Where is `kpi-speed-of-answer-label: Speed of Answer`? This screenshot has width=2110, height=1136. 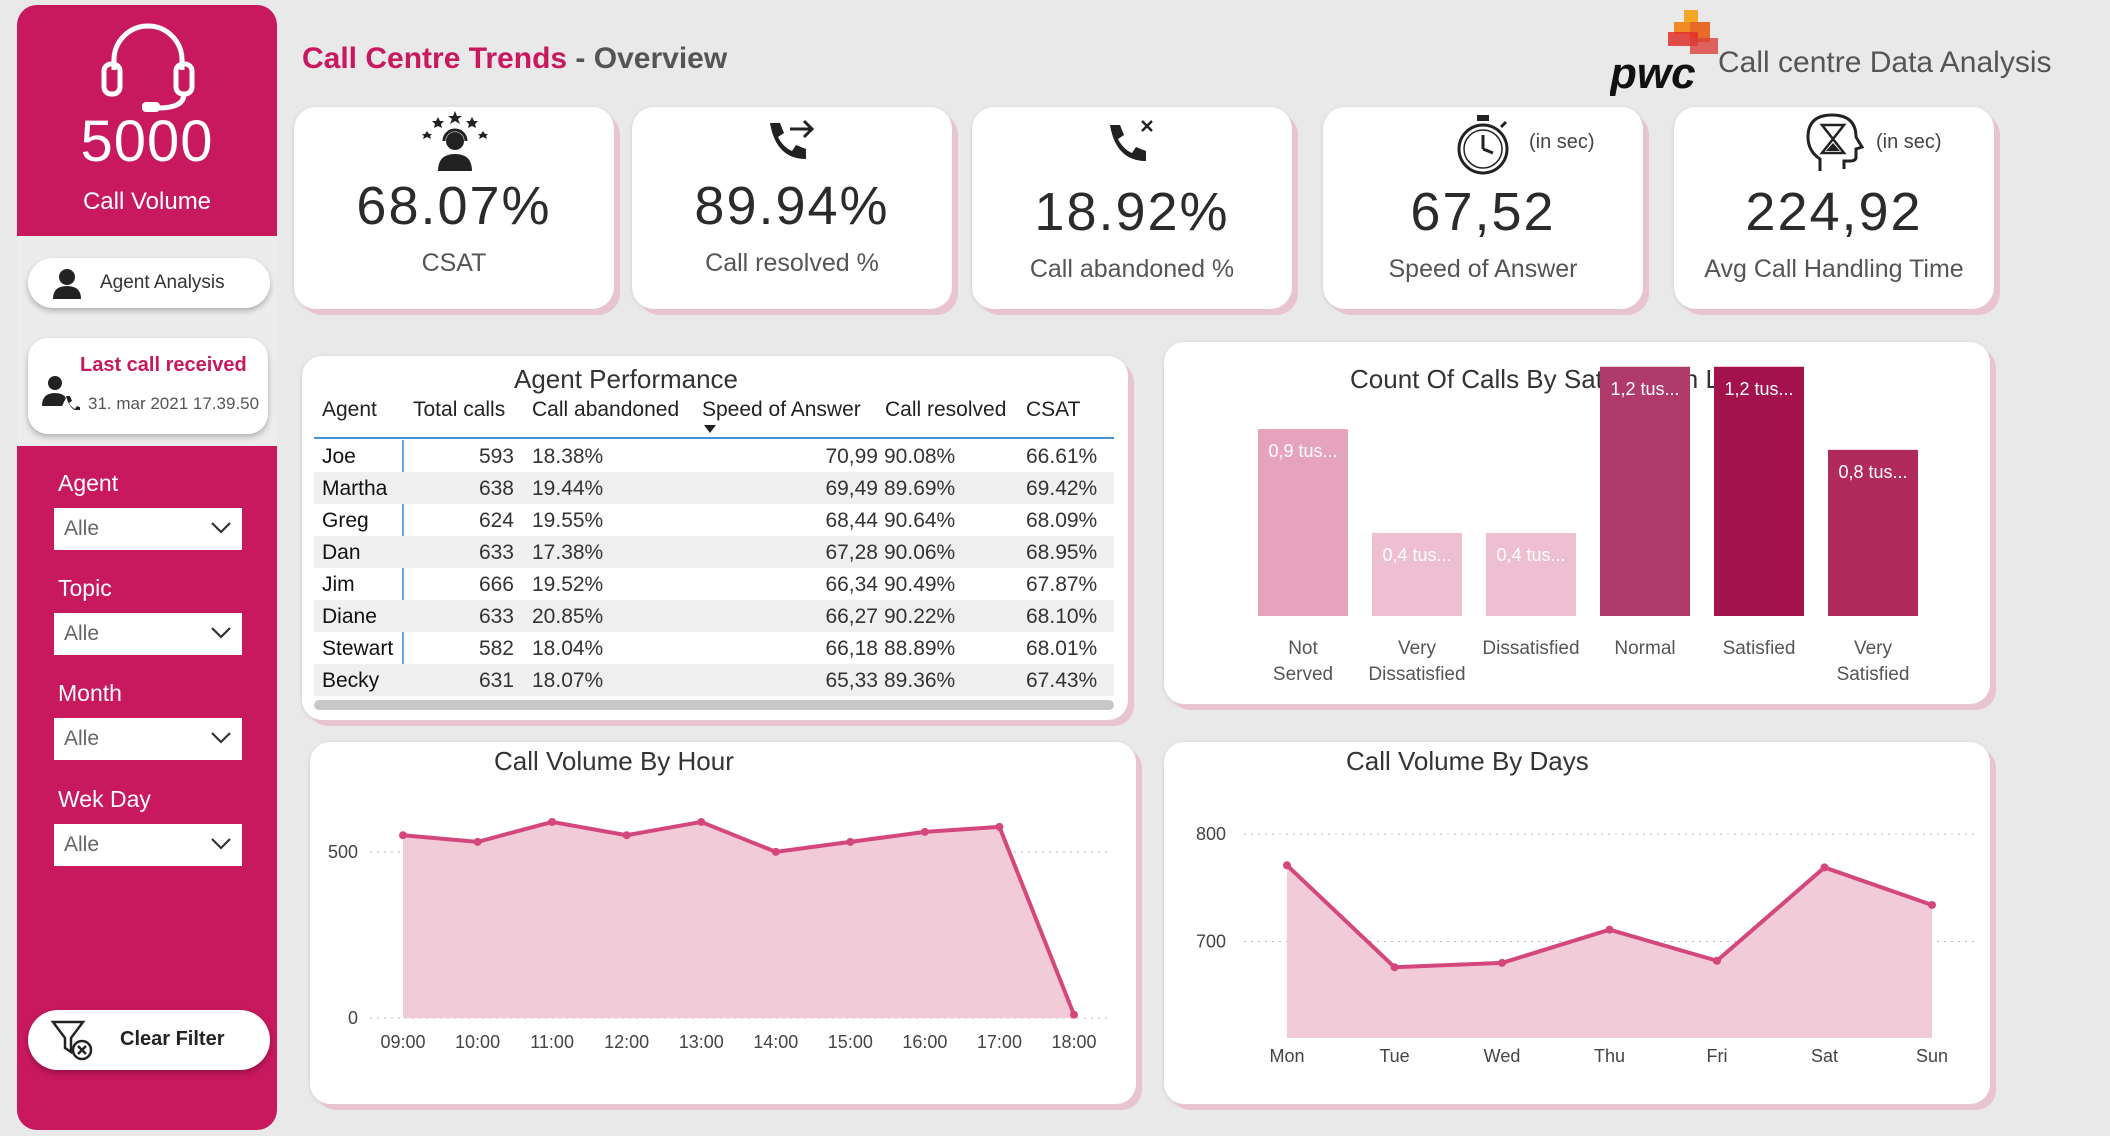 kpi-speed-of-answer-label: Speed of Answer is located at coordinates (1483, 269).